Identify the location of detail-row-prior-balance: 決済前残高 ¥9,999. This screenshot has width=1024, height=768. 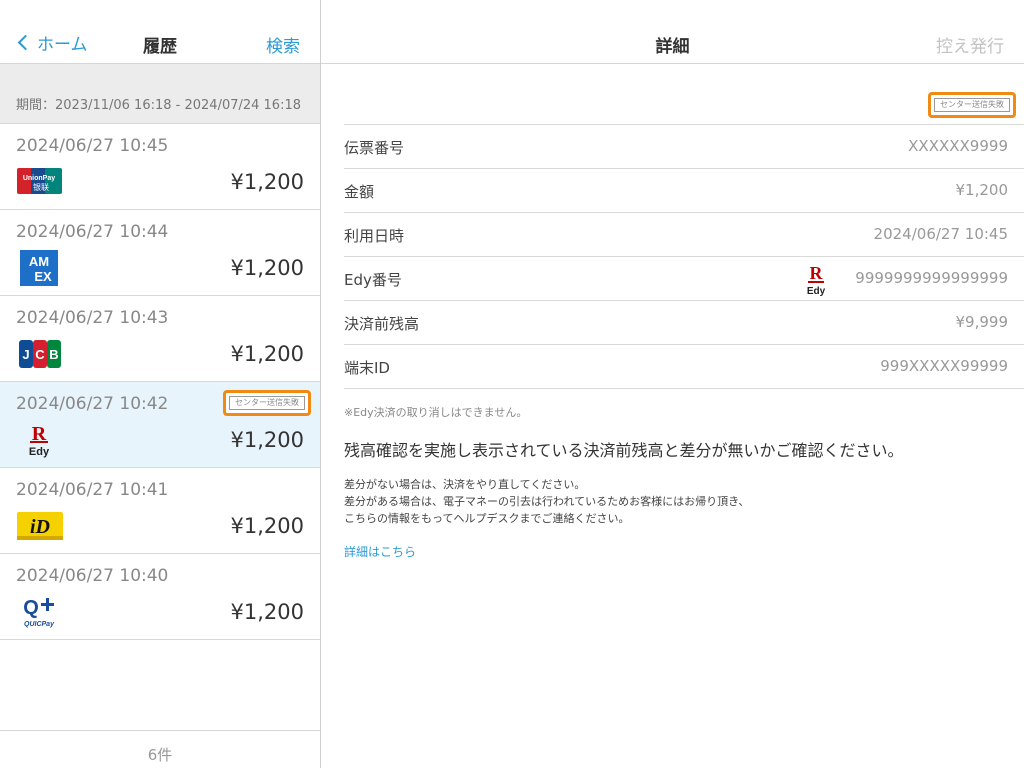
(684, 323).